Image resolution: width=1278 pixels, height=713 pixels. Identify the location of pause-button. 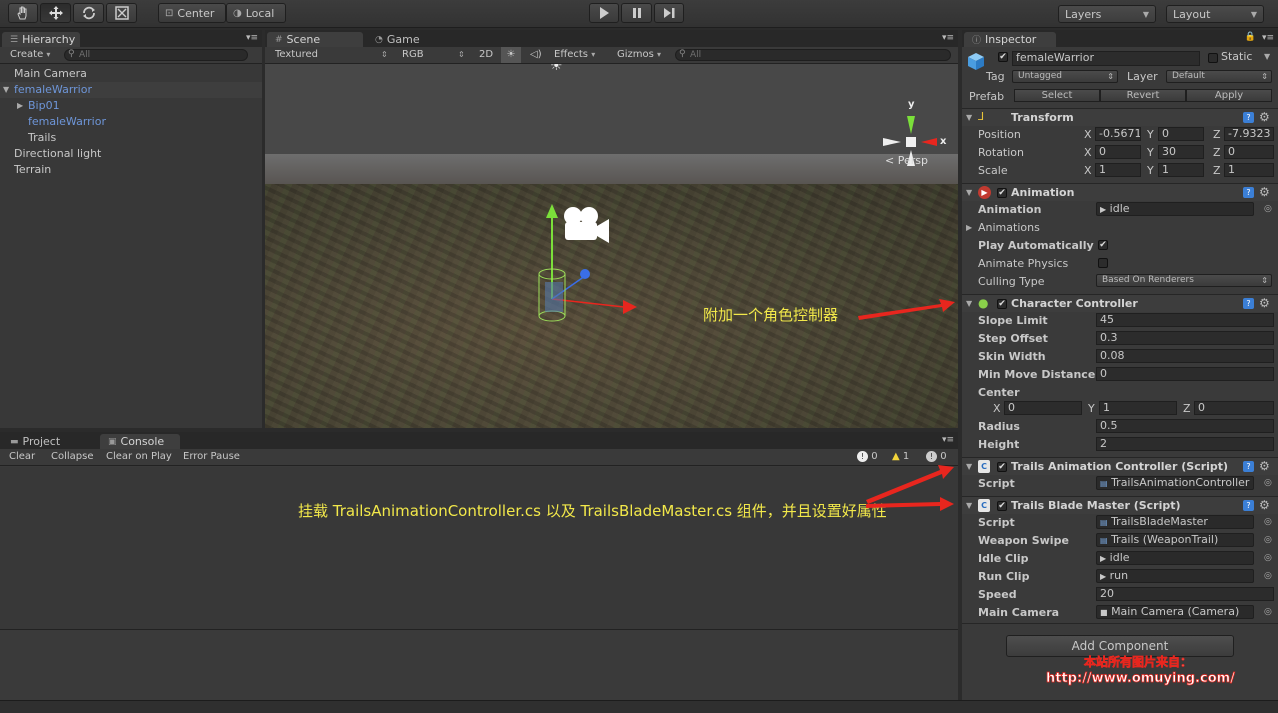
(636, 13).